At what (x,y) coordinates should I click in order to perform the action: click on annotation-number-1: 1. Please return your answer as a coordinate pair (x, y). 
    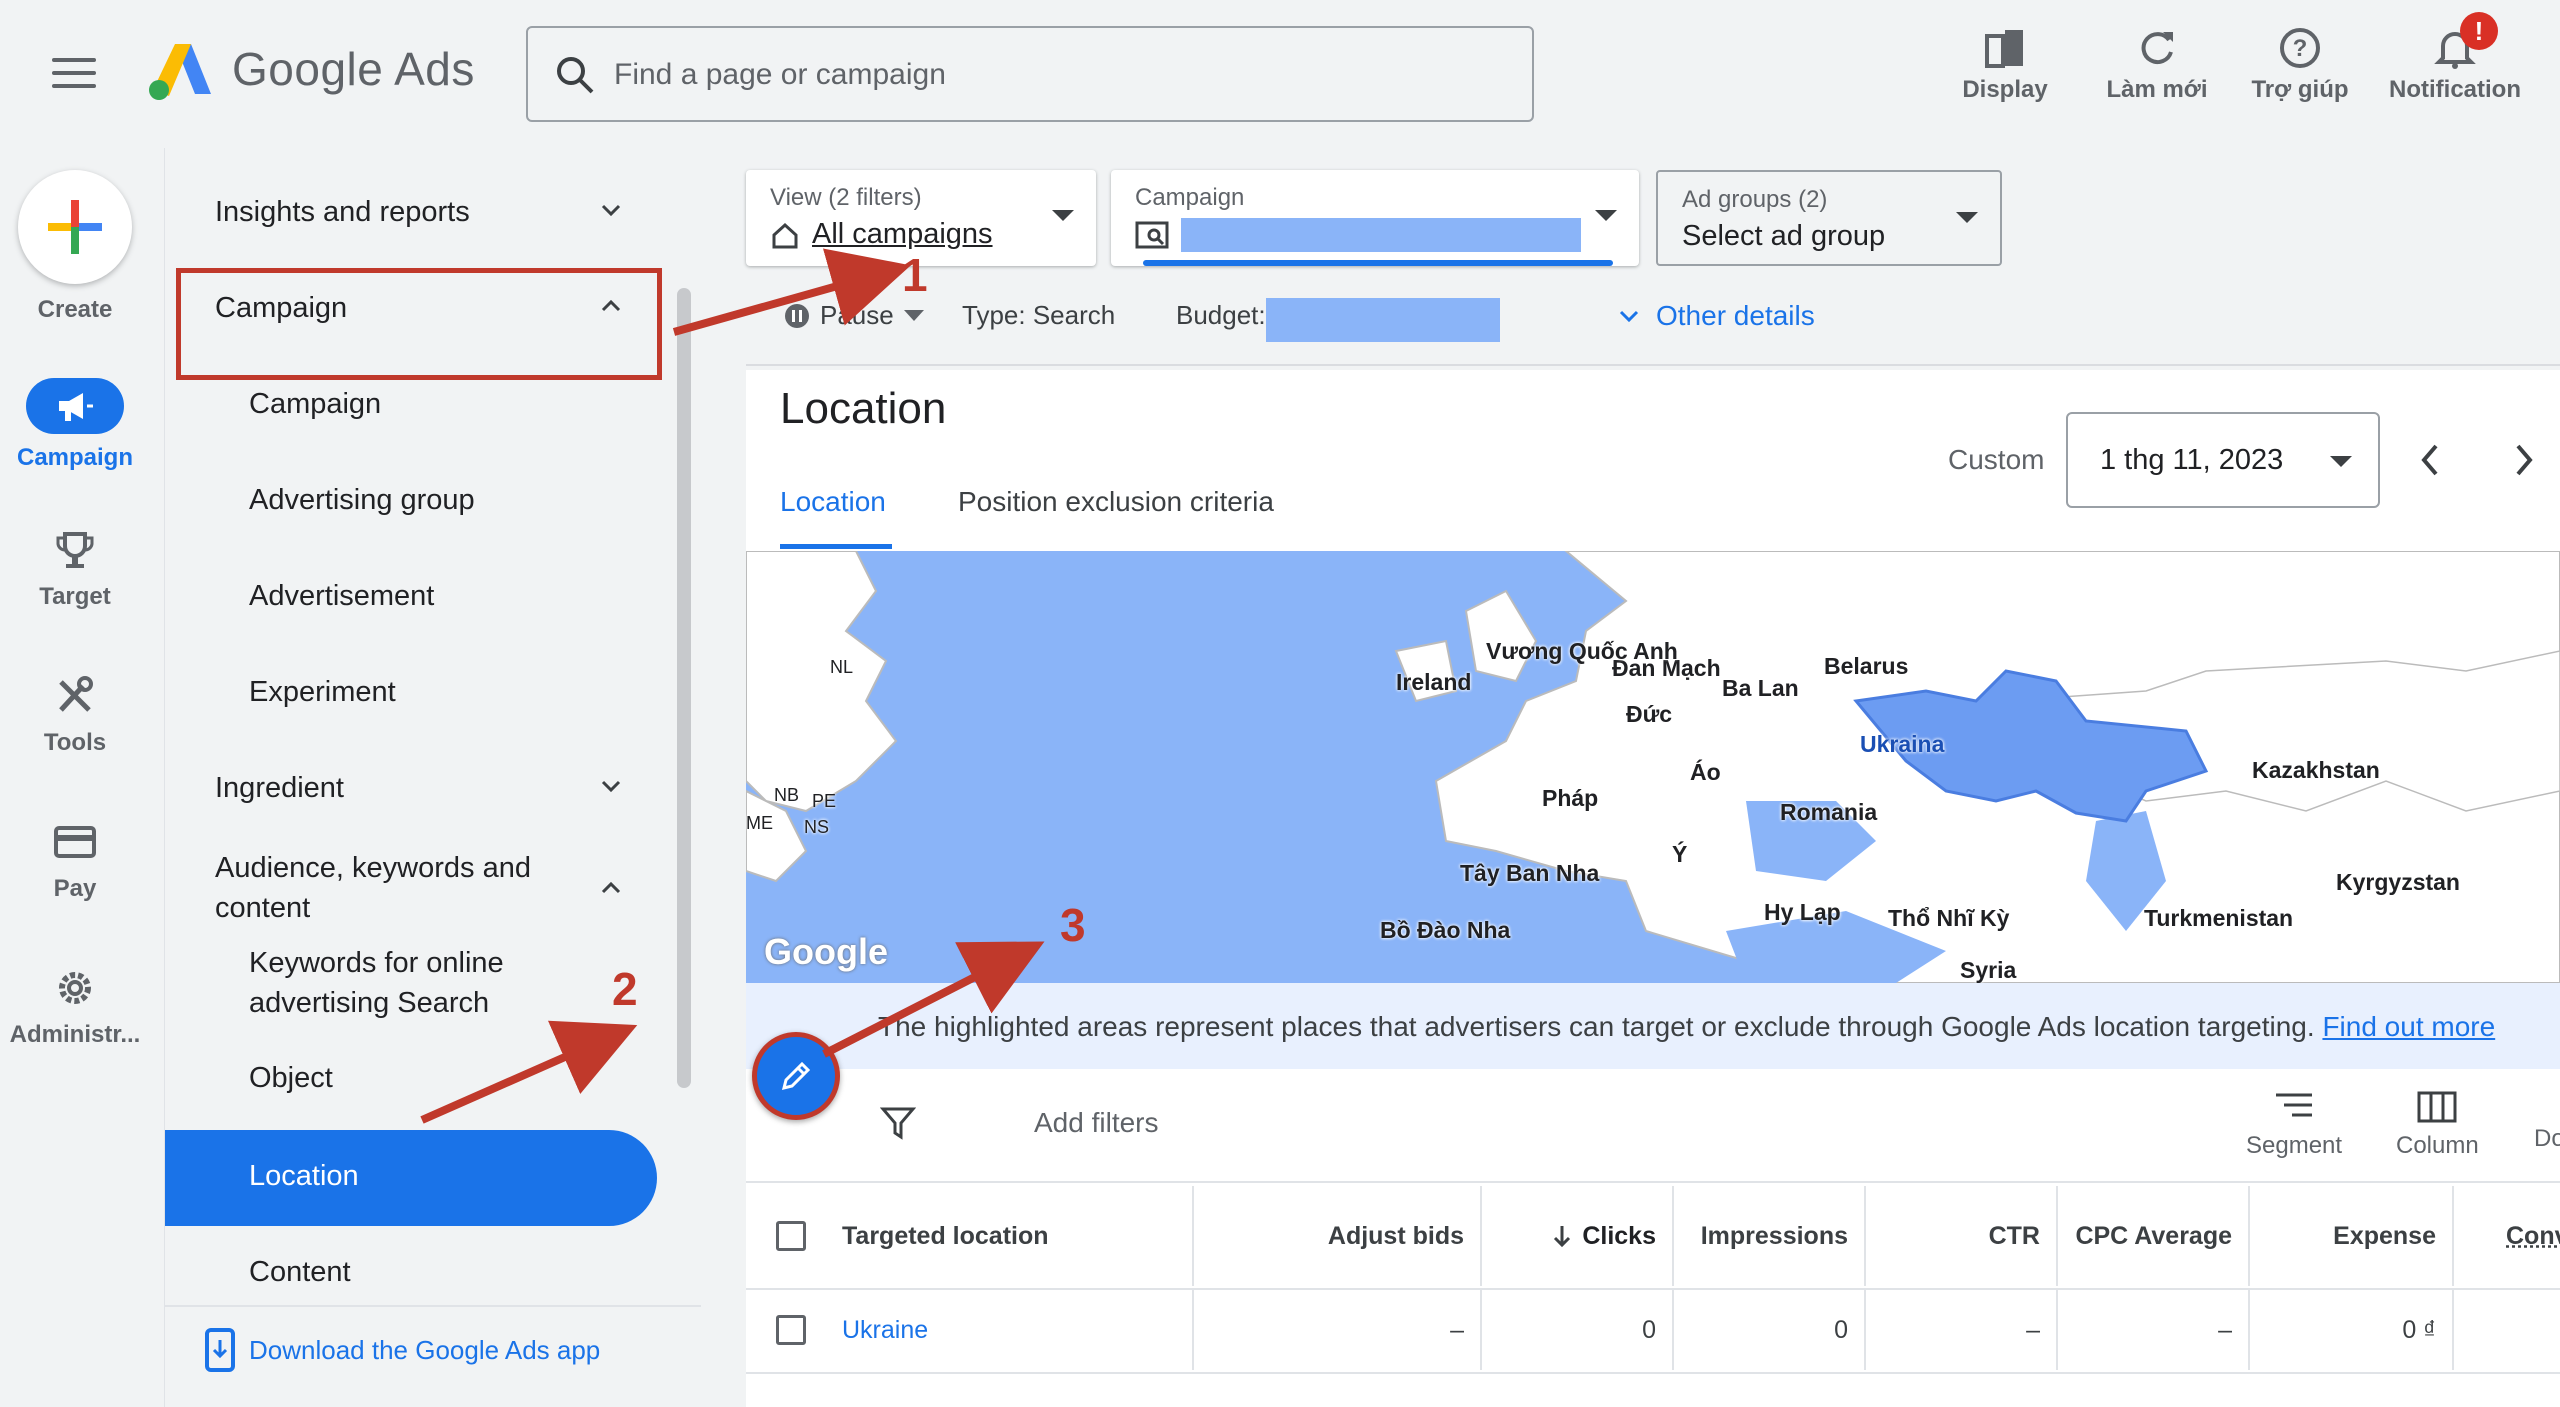
    Looking at the image, I should click on (915, 275).